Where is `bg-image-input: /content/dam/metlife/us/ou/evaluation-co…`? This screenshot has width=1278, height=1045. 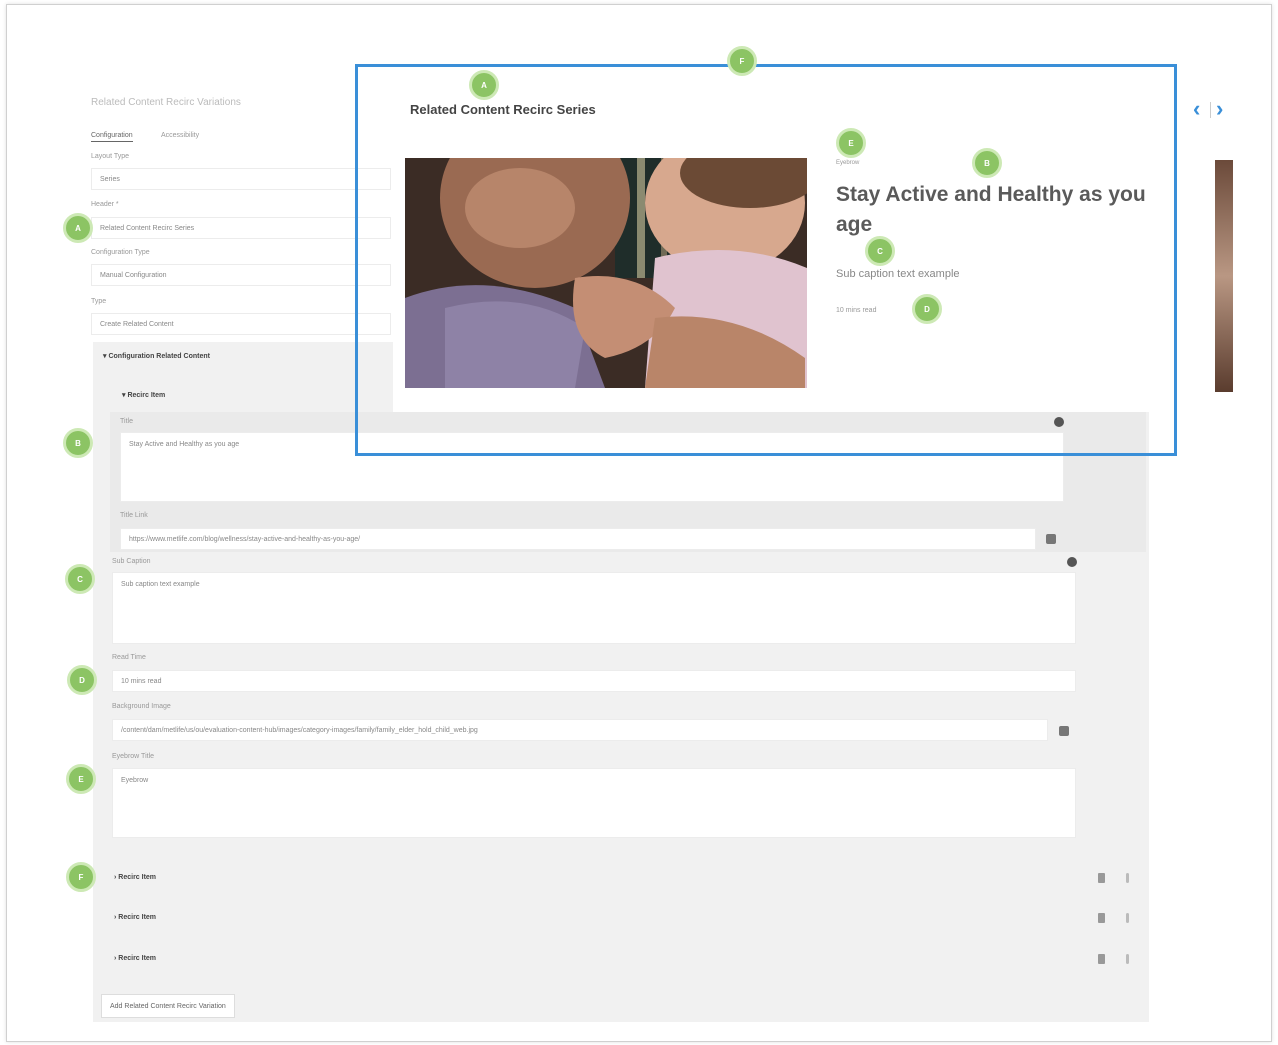 bg-image-input: /content/dam/metlife/us/ou/evaluation-co… is located at coordinates (580, 730).